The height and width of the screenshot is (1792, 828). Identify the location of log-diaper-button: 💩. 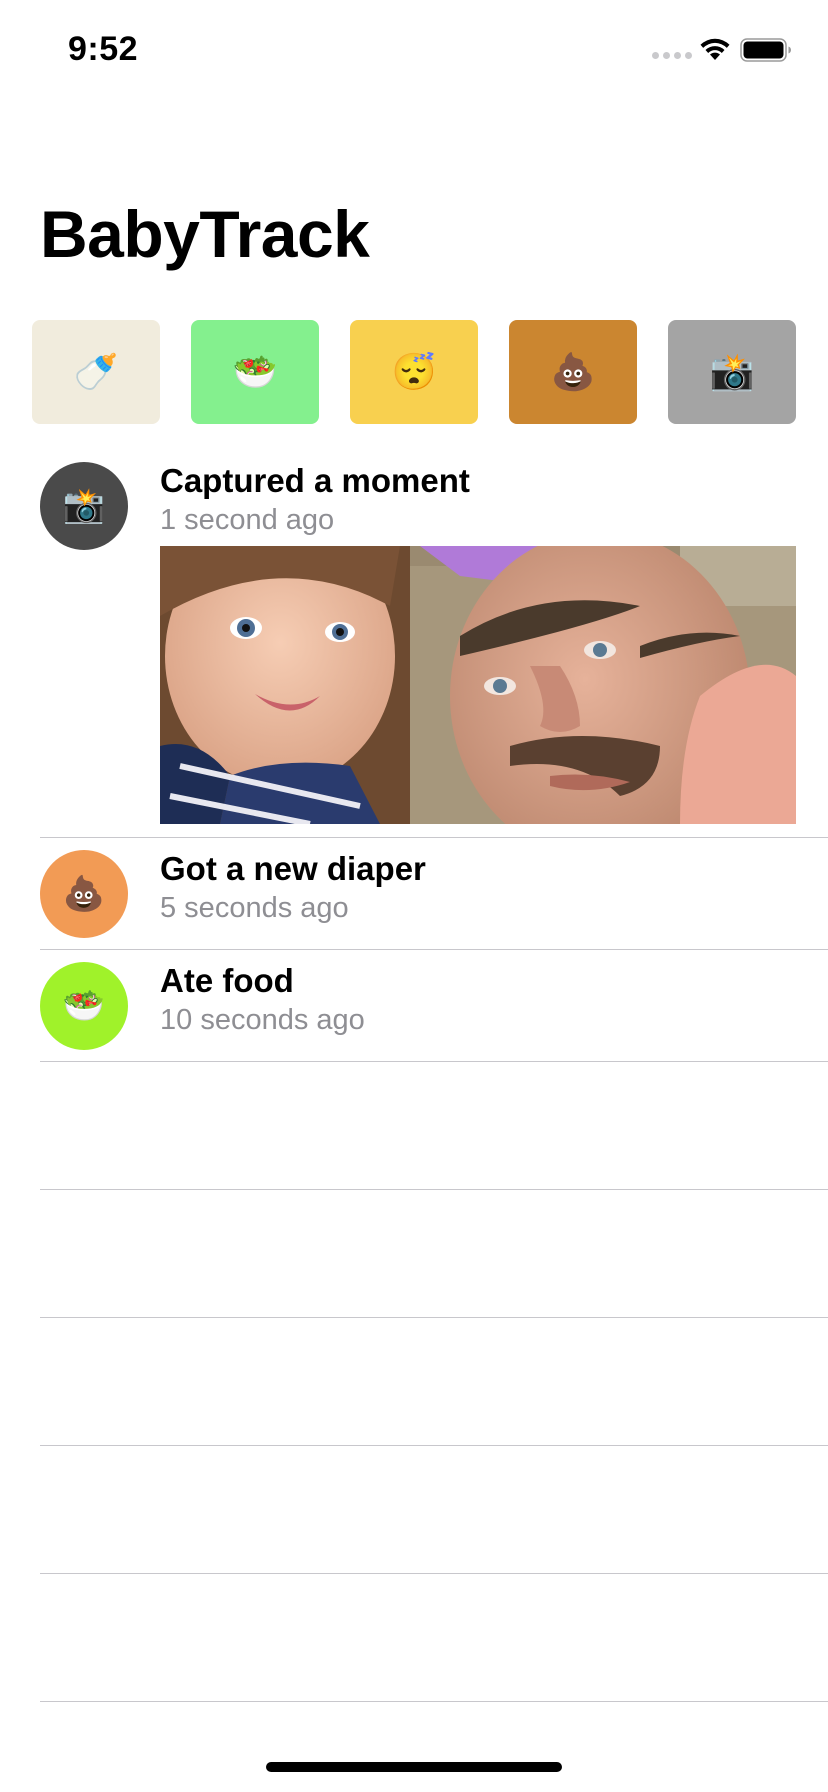
(573, 372).